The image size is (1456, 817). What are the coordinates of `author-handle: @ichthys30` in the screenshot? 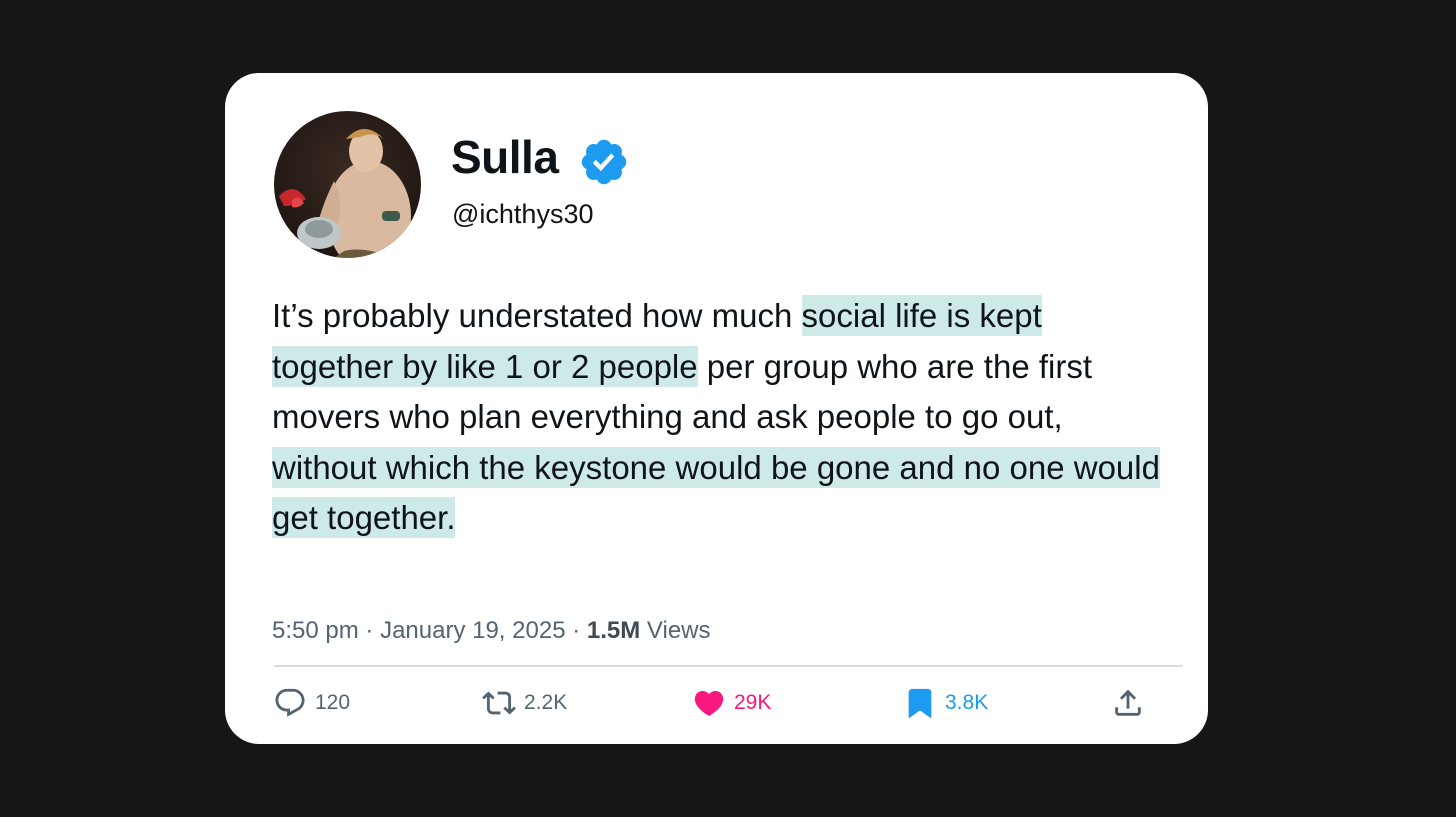 It's located at (522, 214).